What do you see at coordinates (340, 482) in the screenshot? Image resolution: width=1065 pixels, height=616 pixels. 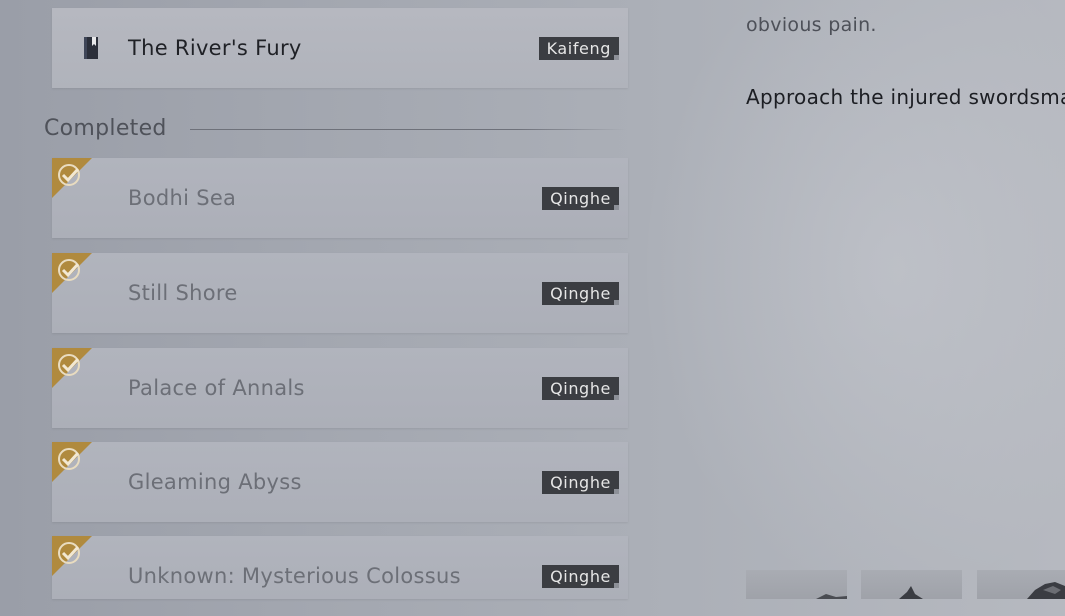 I see `quest-card-completed: Gleaming Abyss Qinghe` at bounding box center [340, 482].